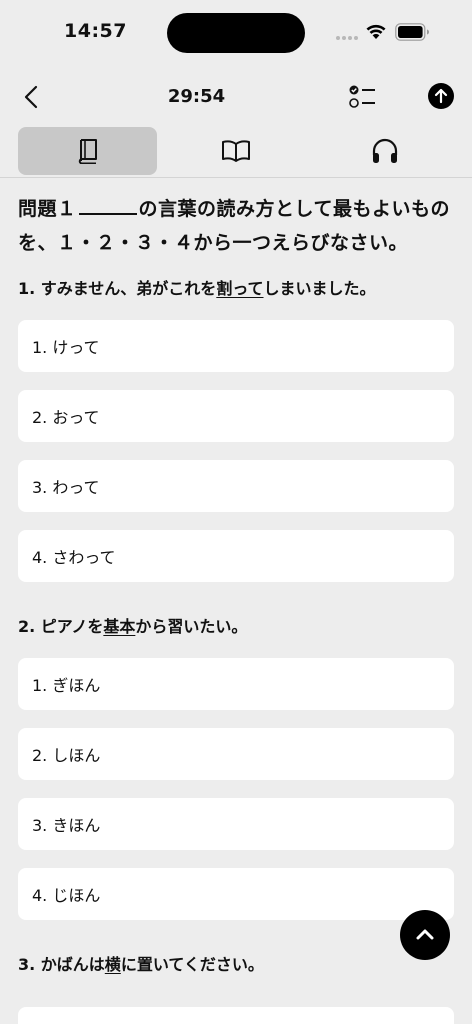 The height and width of the screenshot is (1024, 472). Describe the element at coordinates (236, 97) in the screenshot. I see `nav-bar: 29:54` at that location.